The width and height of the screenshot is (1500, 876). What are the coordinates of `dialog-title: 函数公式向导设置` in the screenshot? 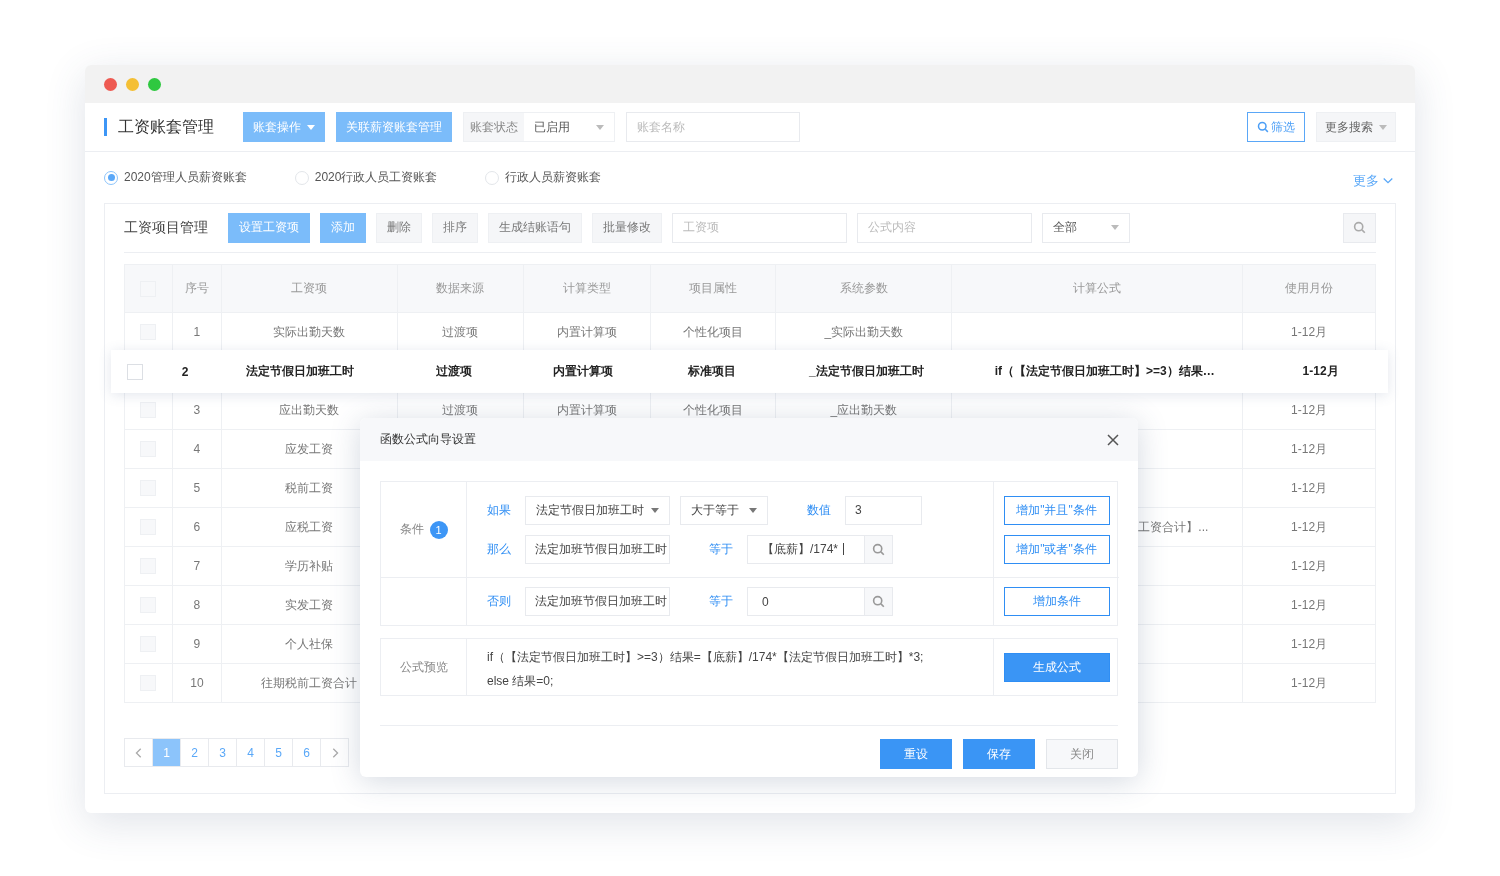 It's located at (428, 439).